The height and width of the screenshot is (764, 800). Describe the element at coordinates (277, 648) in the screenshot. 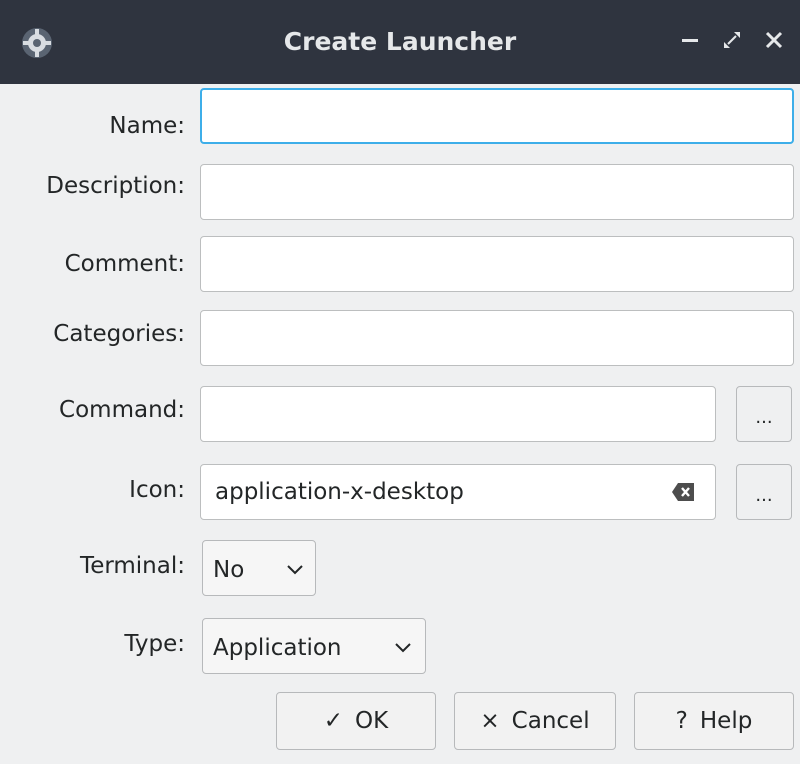

I see `type-value: Application` at that location.